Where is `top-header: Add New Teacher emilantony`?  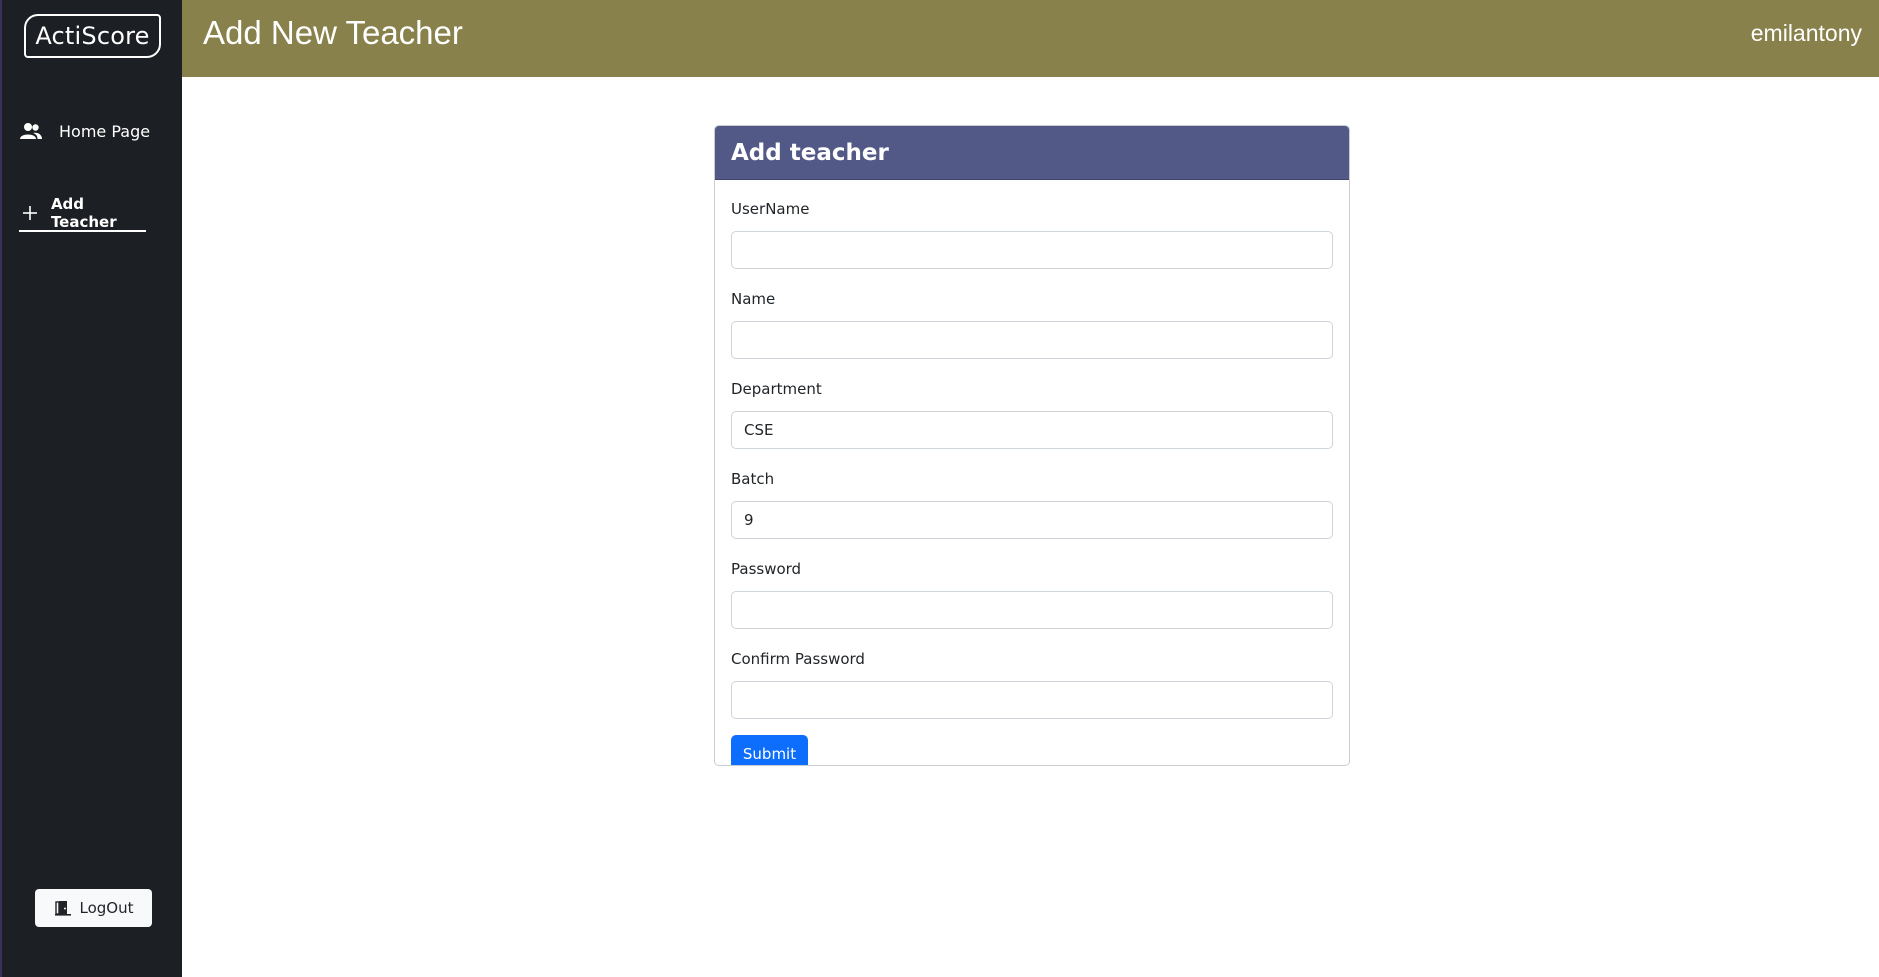 top-header: Add New Teacher emilantony is located at coordinates (1030, 38).